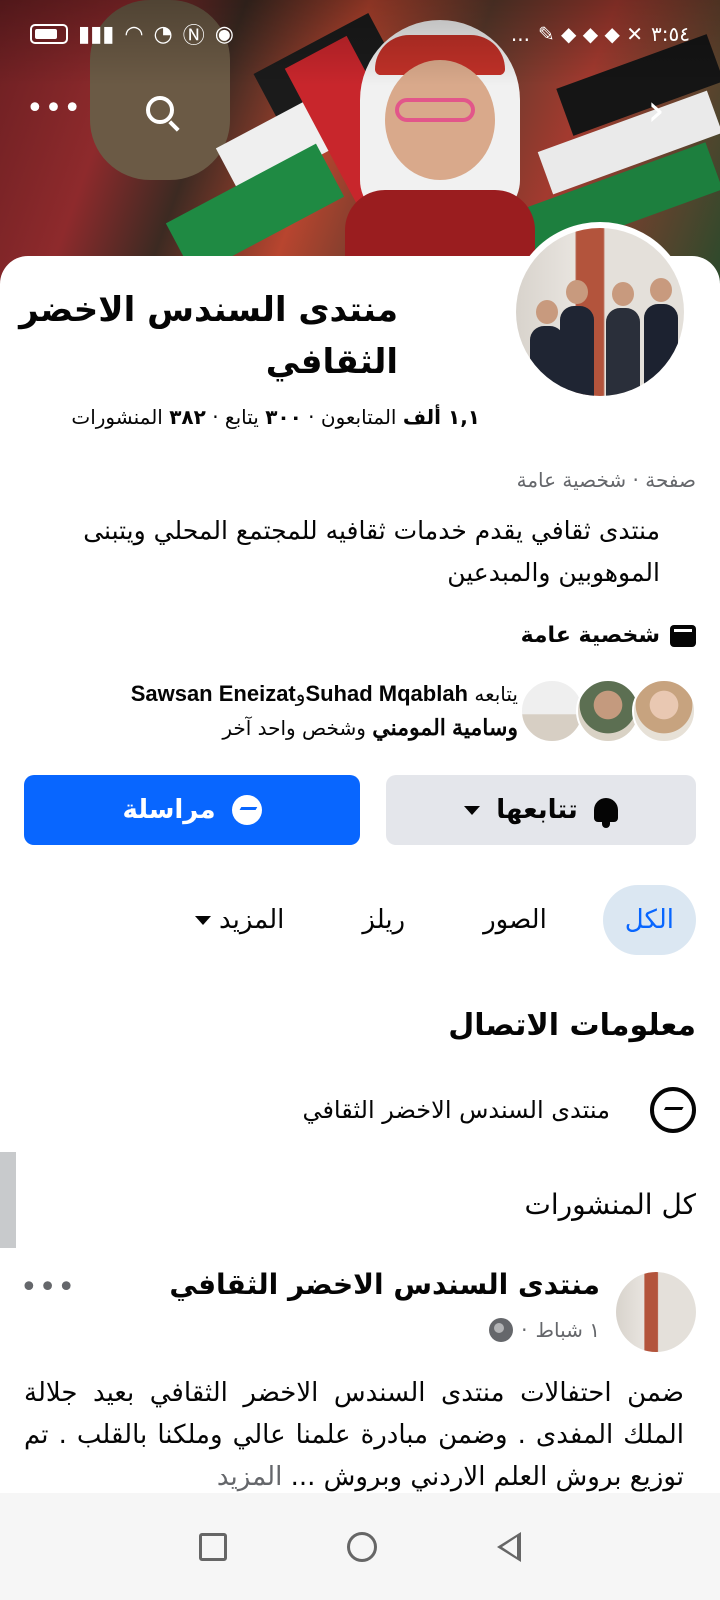 This screenshot has height=1600, width=720. What do you see at coordinates (515, 920) in the screenshot?
I see `tab-photos: الصور` at bounding box center [515, 920].